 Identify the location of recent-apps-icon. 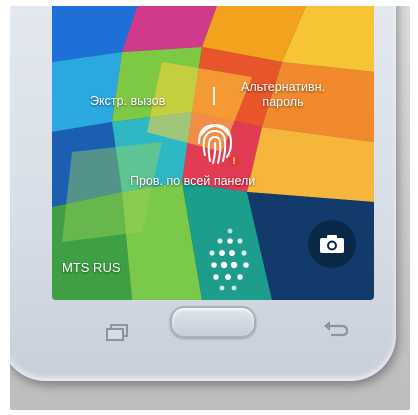
(117, 332).